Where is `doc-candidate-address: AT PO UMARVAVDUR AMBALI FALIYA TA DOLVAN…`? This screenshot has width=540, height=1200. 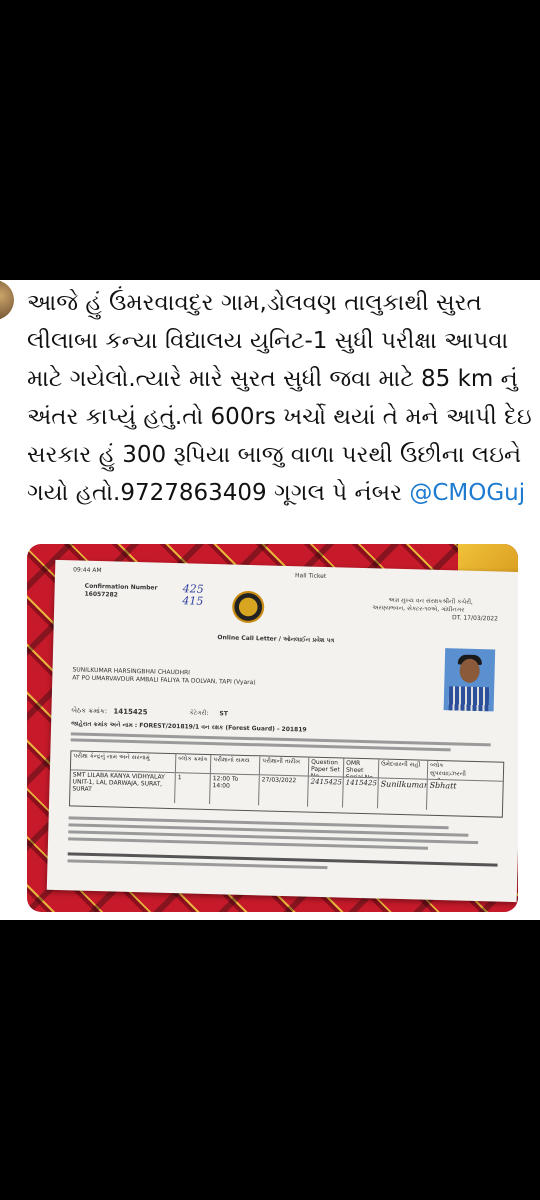
doc-candidate-address: AT PO UMARVAVDUR AMBALI FALIYA TA DOLVAN… is located at coordinates (164, 680).